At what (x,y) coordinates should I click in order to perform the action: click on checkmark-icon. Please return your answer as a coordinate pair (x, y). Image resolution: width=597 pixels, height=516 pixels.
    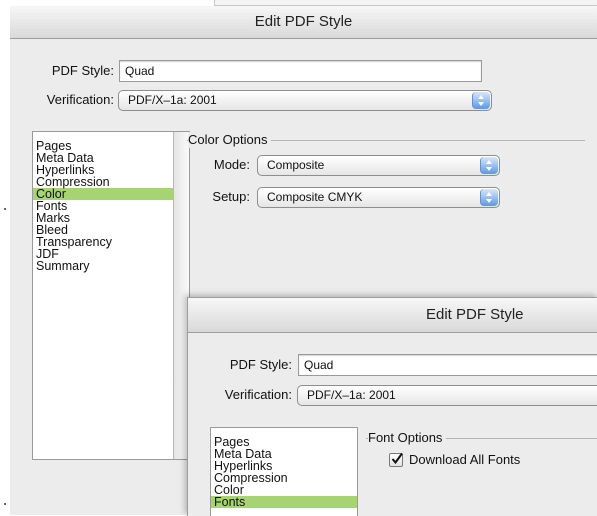
    Looking at the image, I should click on (397, 458).